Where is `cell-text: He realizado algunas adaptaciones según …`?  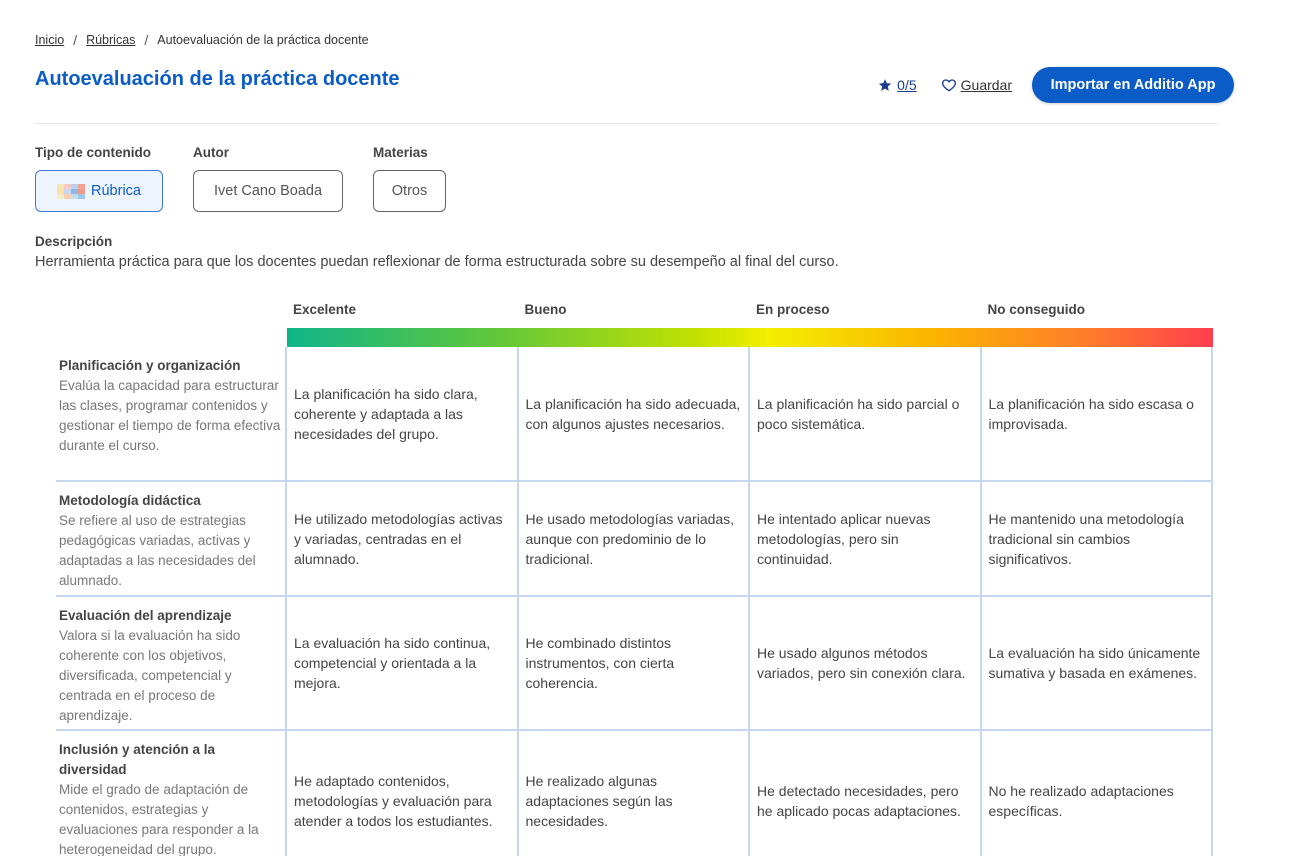
cell-text: He realizado algunas adaptaciones según … is located at coordinates (599, 801).